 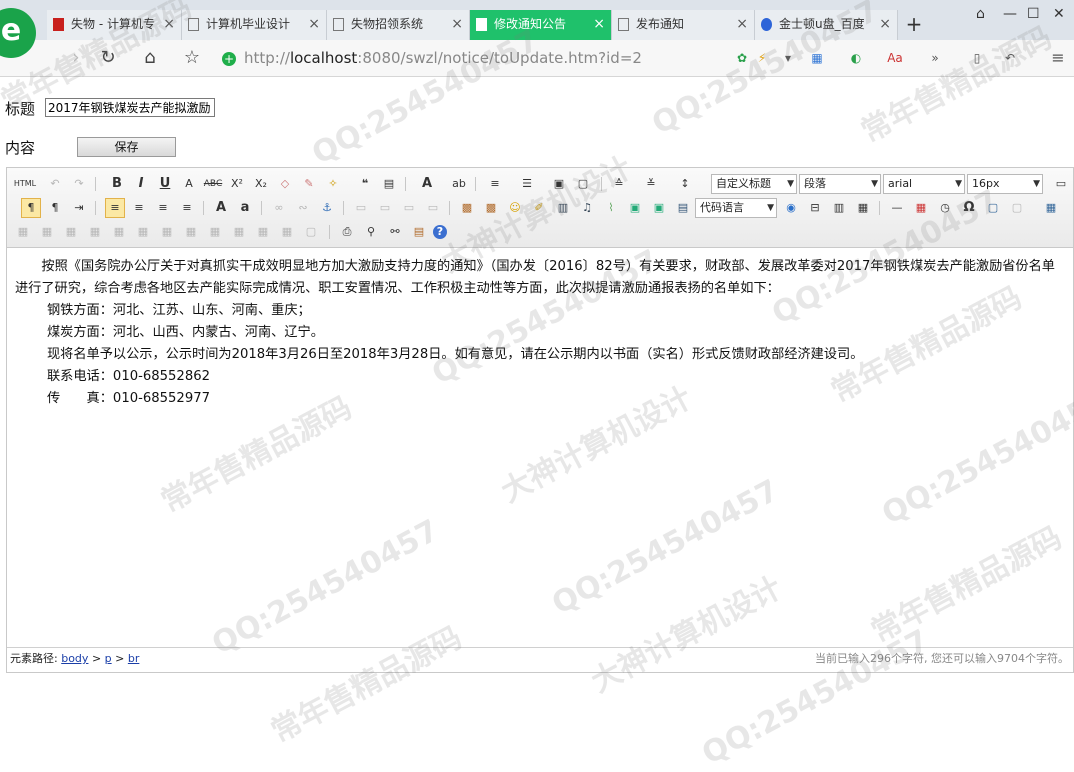 I want to click on insert-col-icon: ▦, so click(x=71, y=232).